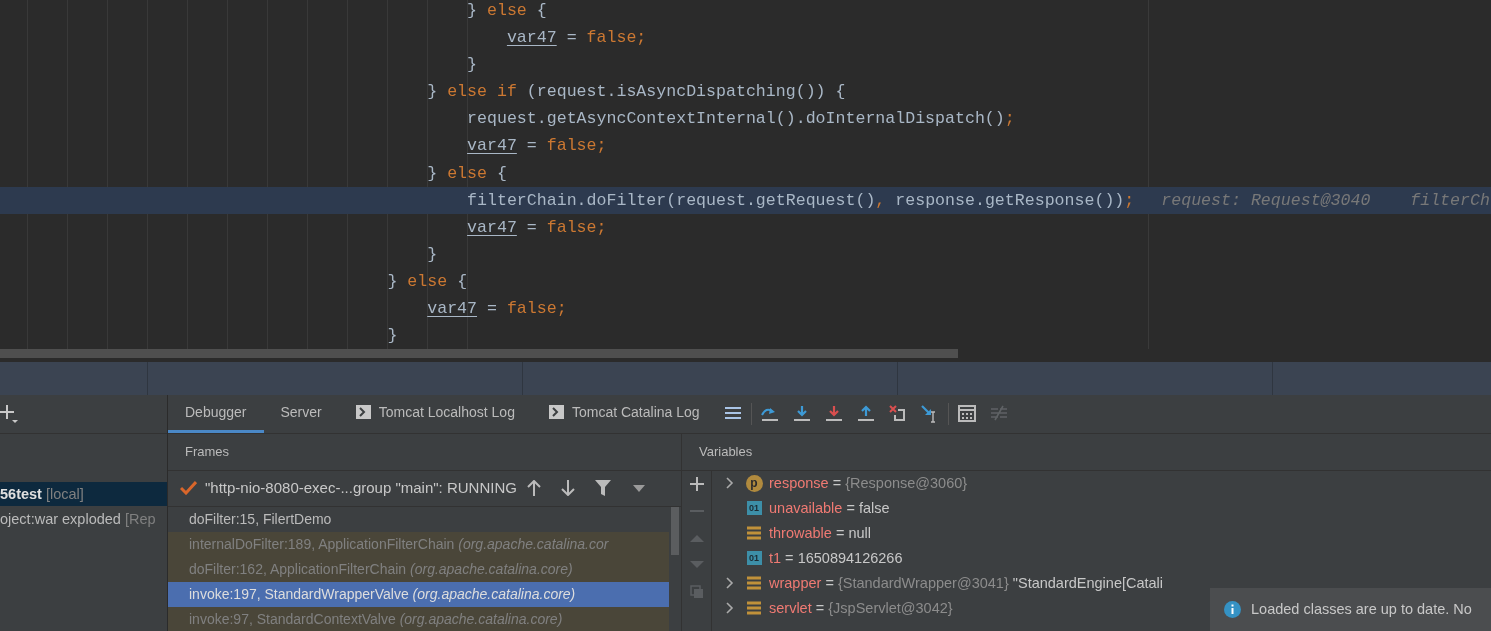  I want to click on calculator-icon, so click(966, 413).